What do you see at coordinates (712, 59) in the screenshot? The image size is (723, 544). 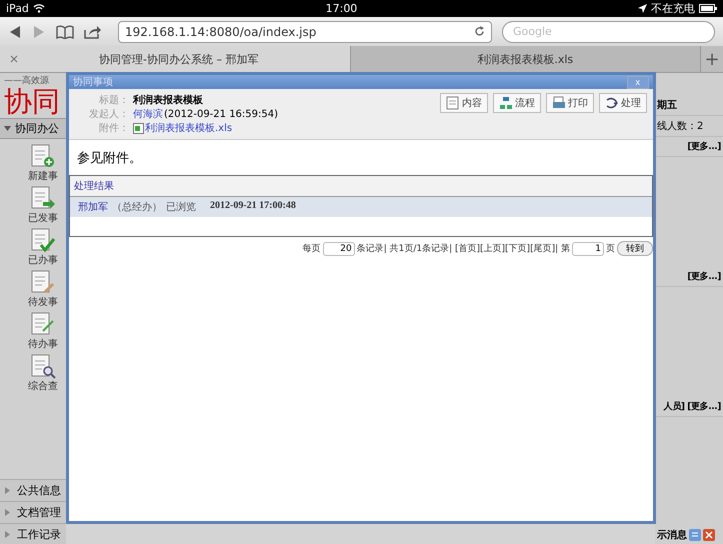 I see `new-tab-button: +` at bounding box center [712, 59].